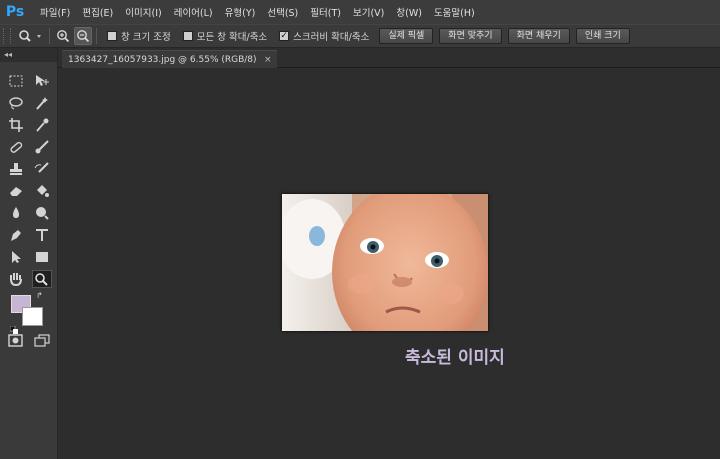 This screenshot has width=720, height=459. Describe the element at coordinates (16, 341) in the screenshot. I see `quick-mask-icon` at that location.